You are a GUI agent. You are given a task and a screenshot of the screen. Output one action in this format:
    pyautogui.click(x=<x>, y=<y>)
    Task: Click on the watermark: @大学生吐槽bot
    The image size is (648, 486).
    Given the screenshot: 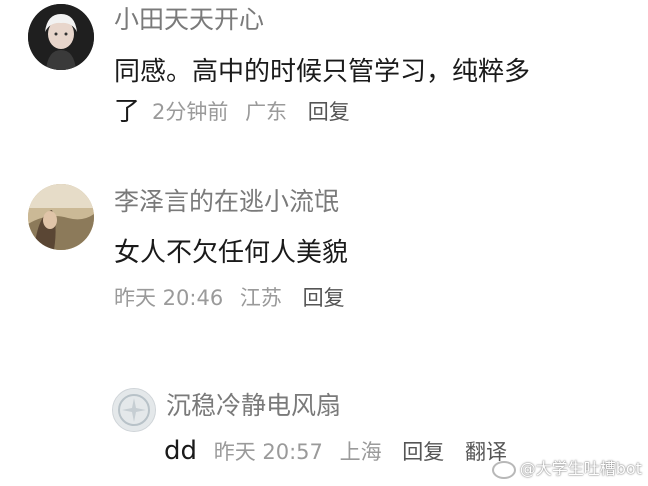 What is the action you would take?
    pyautogui.click(x=566, y=469)
    